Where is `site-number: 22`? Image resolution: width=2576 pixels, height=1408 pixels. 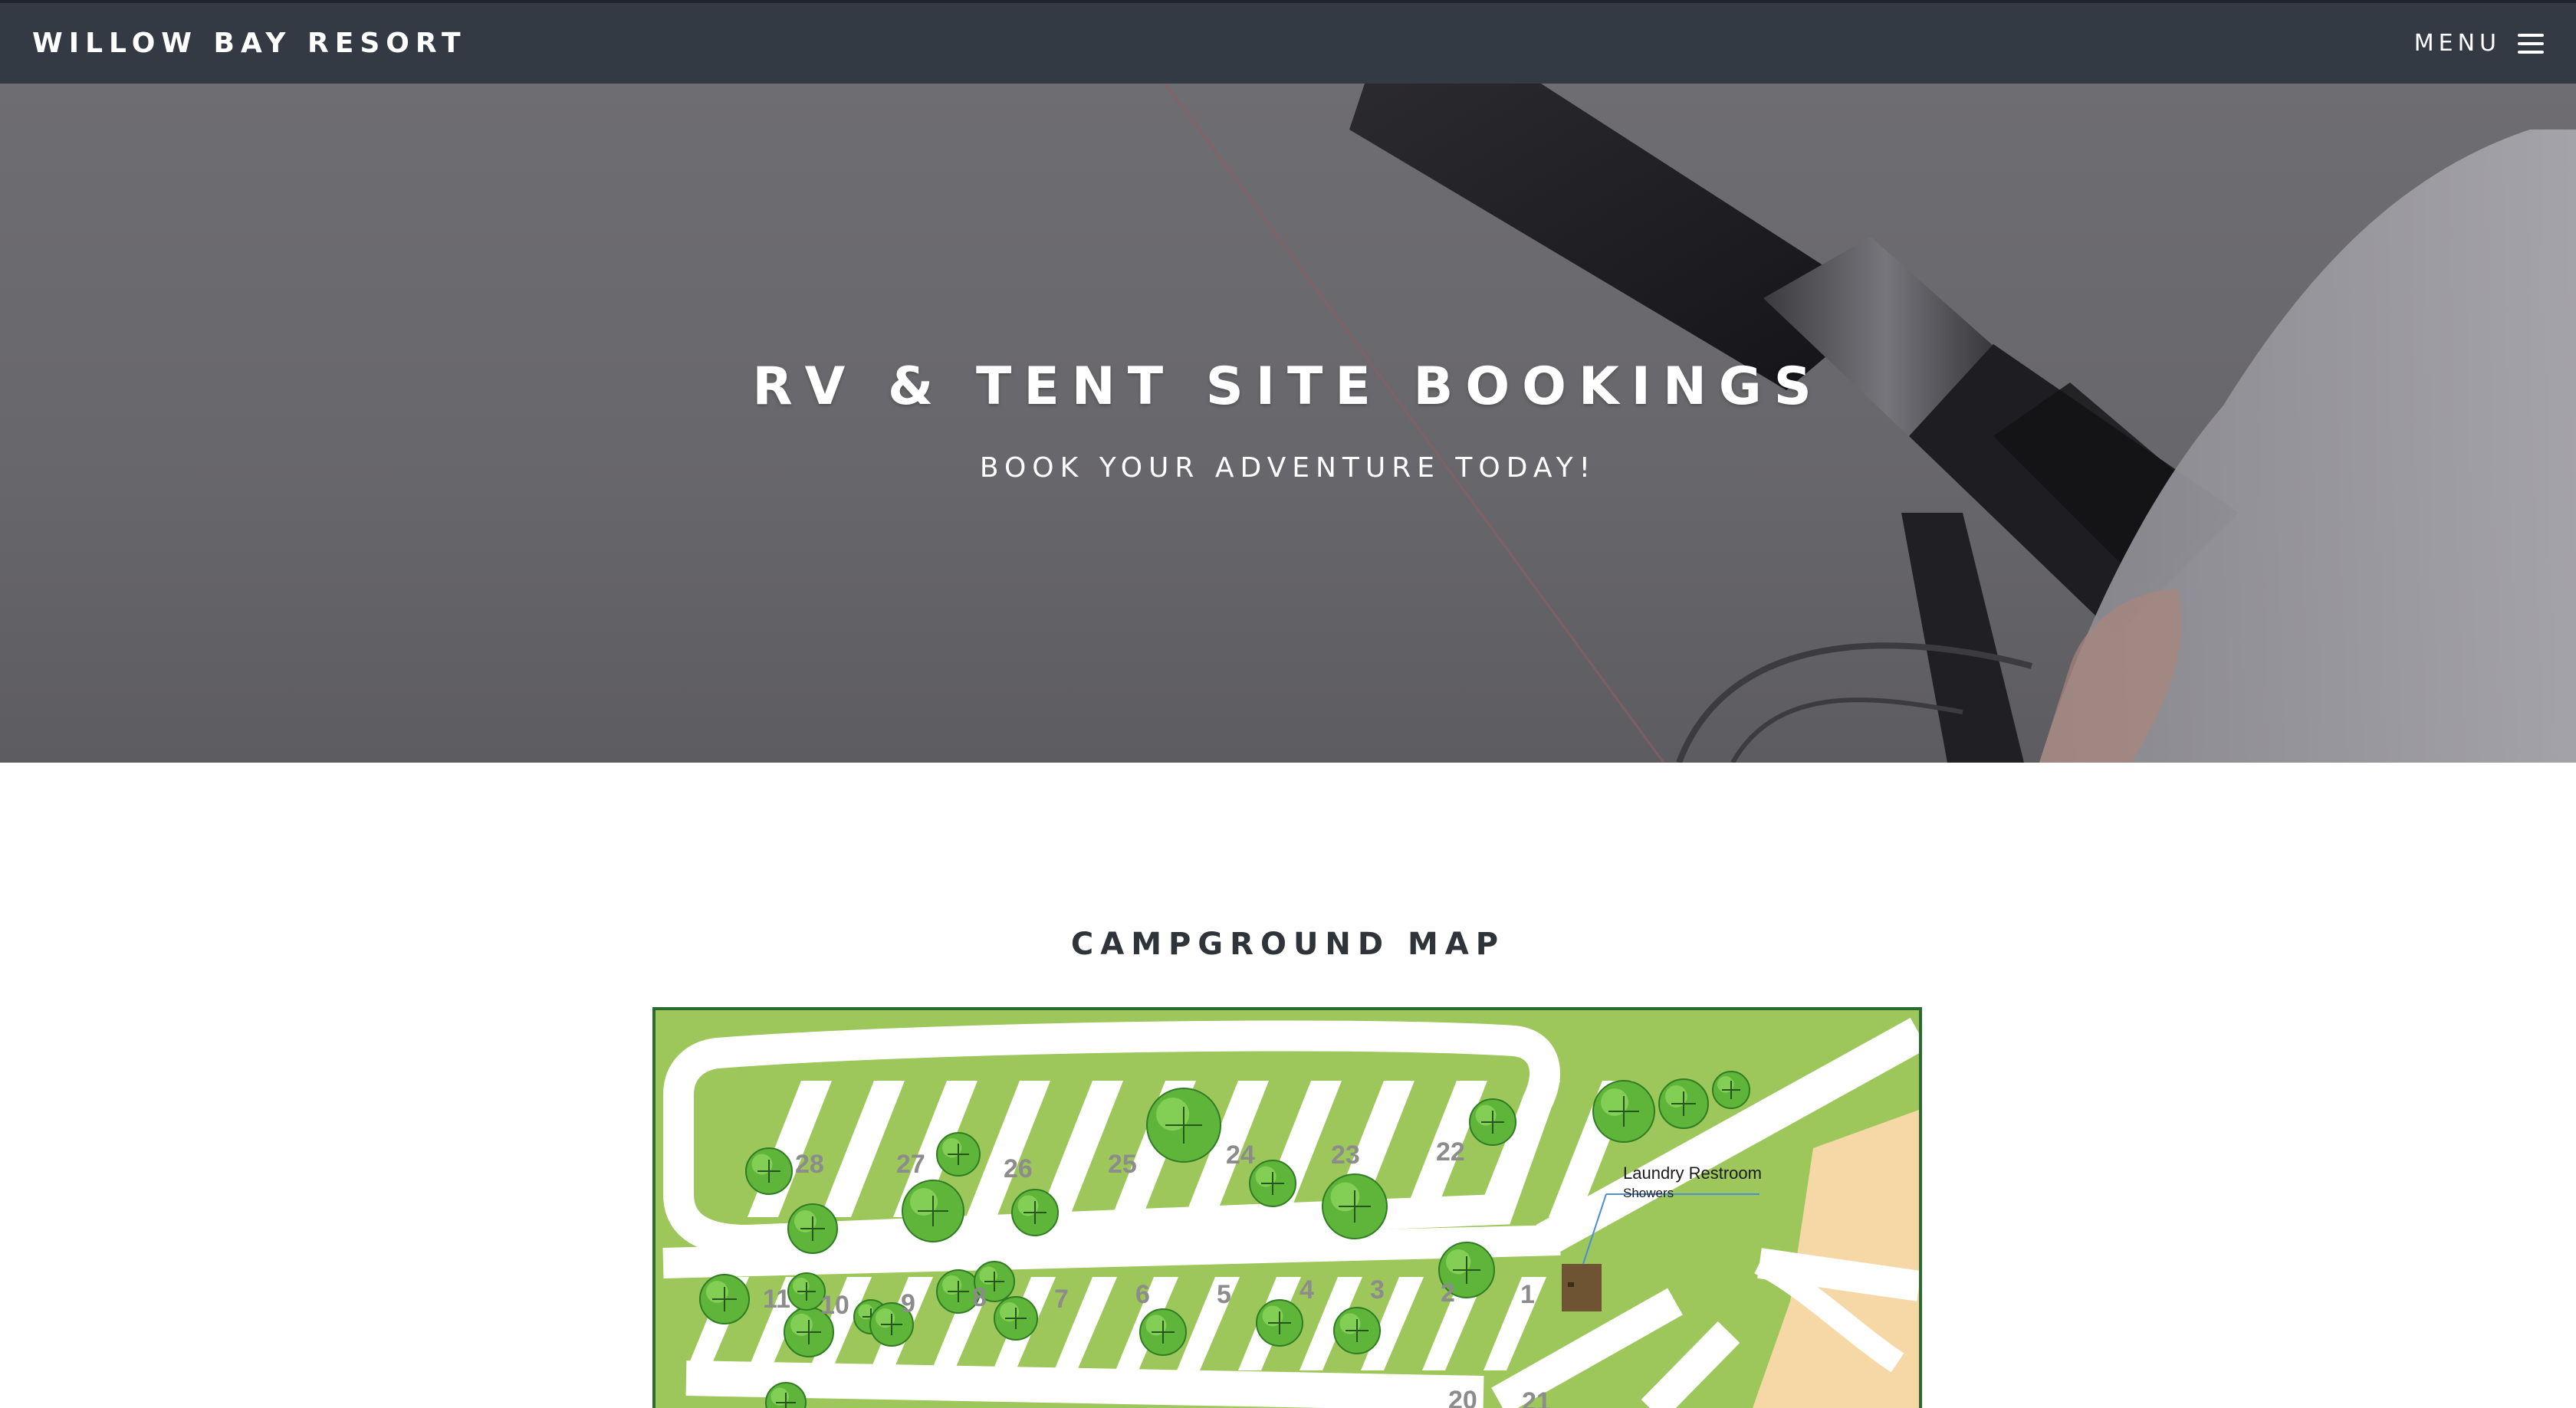
site-number: 22 is located at coordinates (1451, 1152).